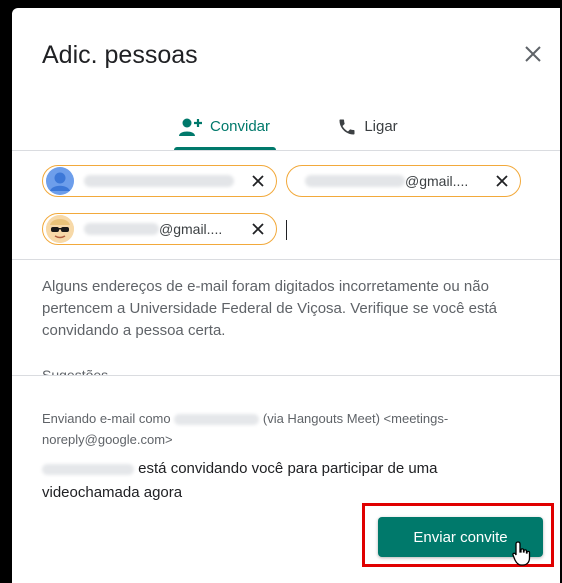  I want to click on person-add-icon, so click(190, 127).